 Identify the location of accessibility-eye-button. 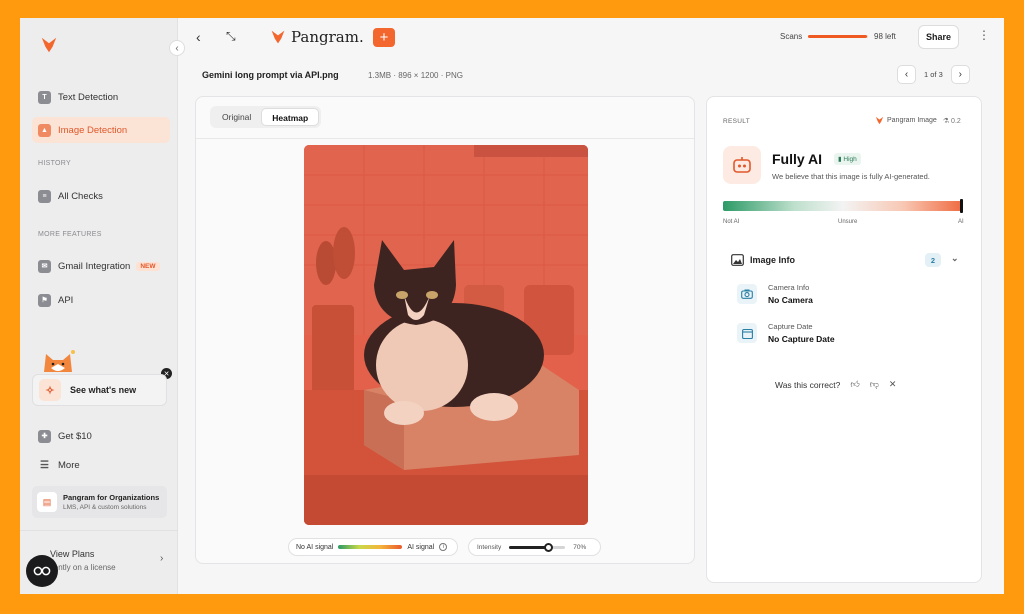
(42, 571).